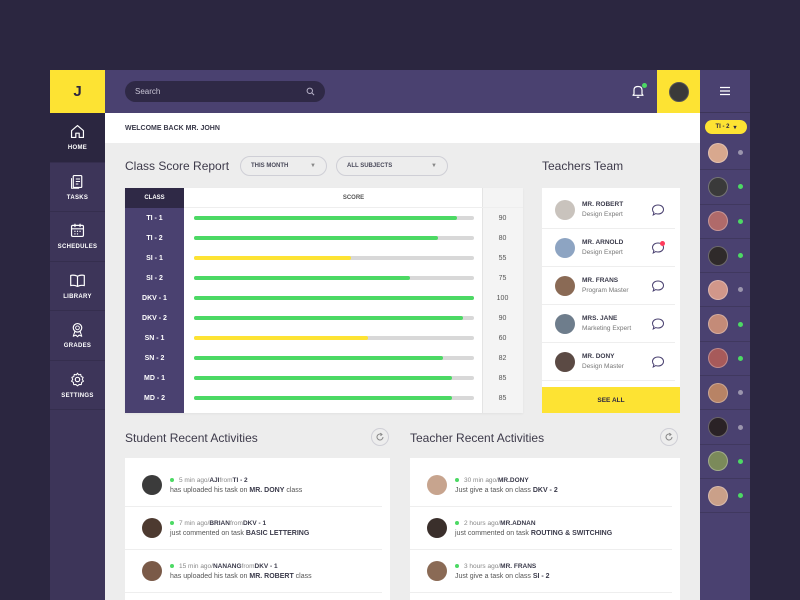 Image resolution: width=800 pixels, height=600 pixels. I want to click on teacher-item: MRS. JANE Marketing Expert, so click(608, 324).